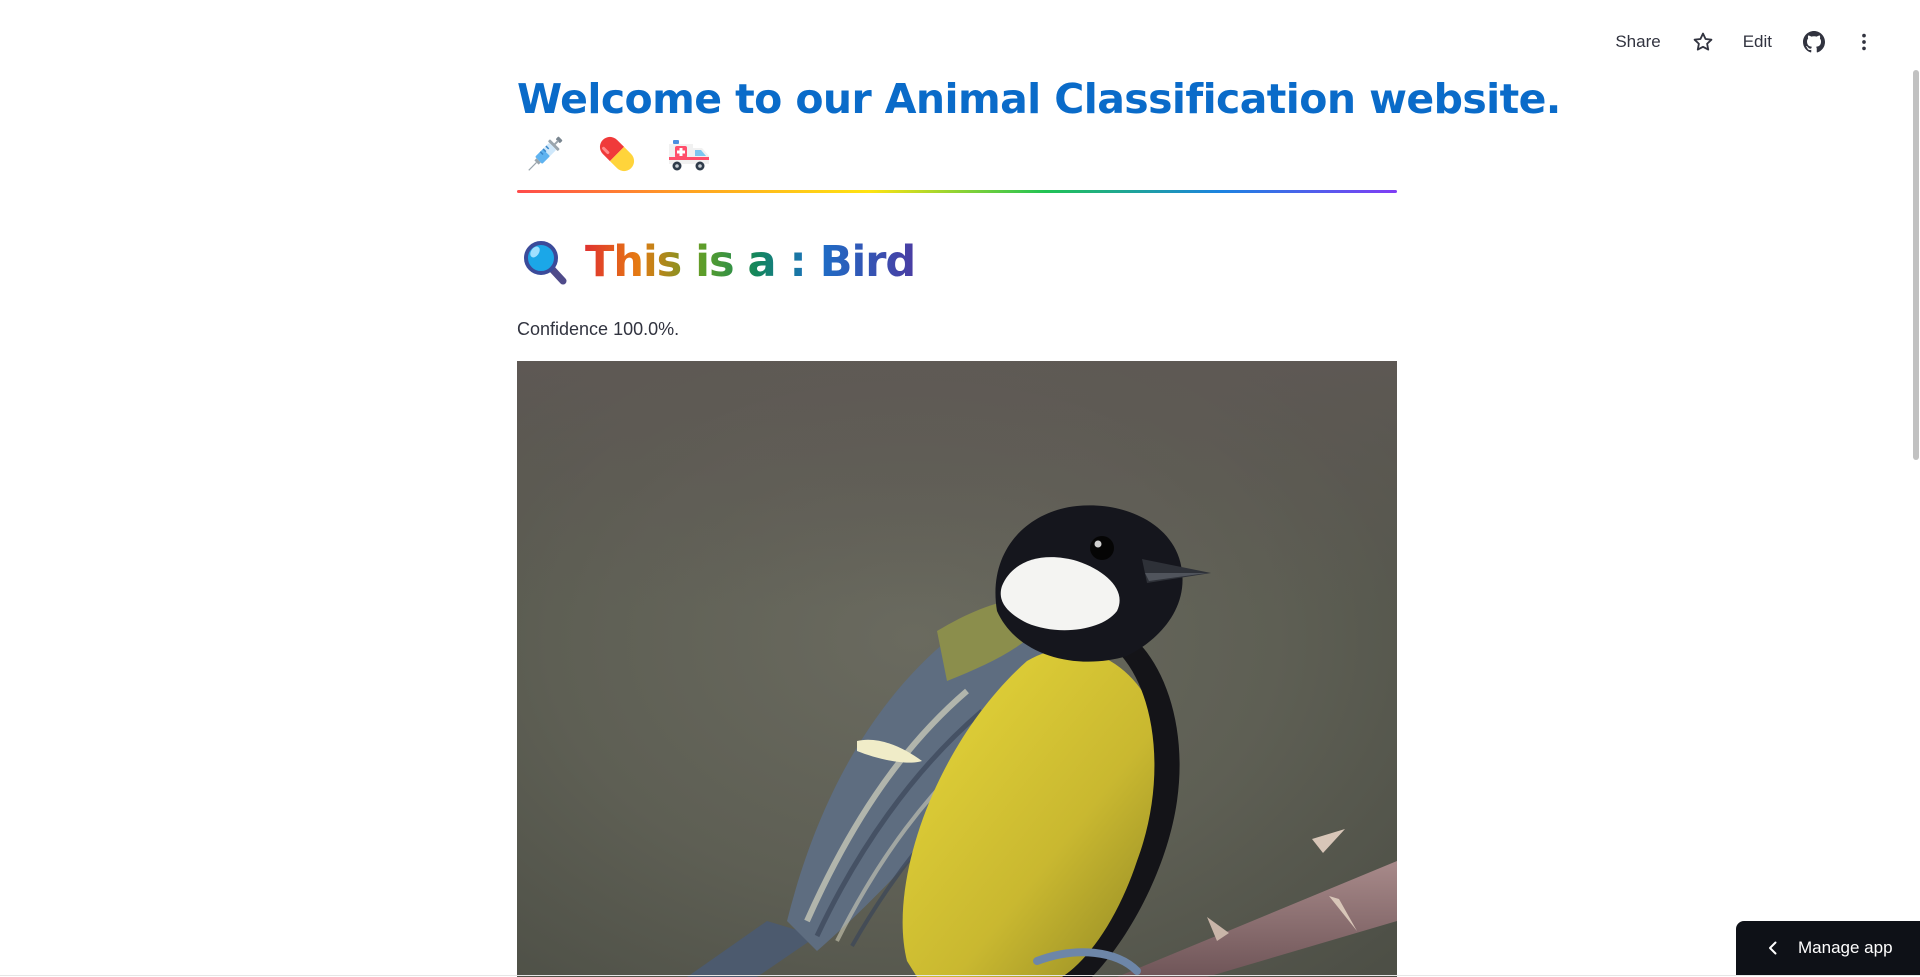 This screenshot has height=977, width=1920. What do you see at coordinates (957, 154) in the screenshot?
I see `emoji-row` at bounding box center [957, 154].